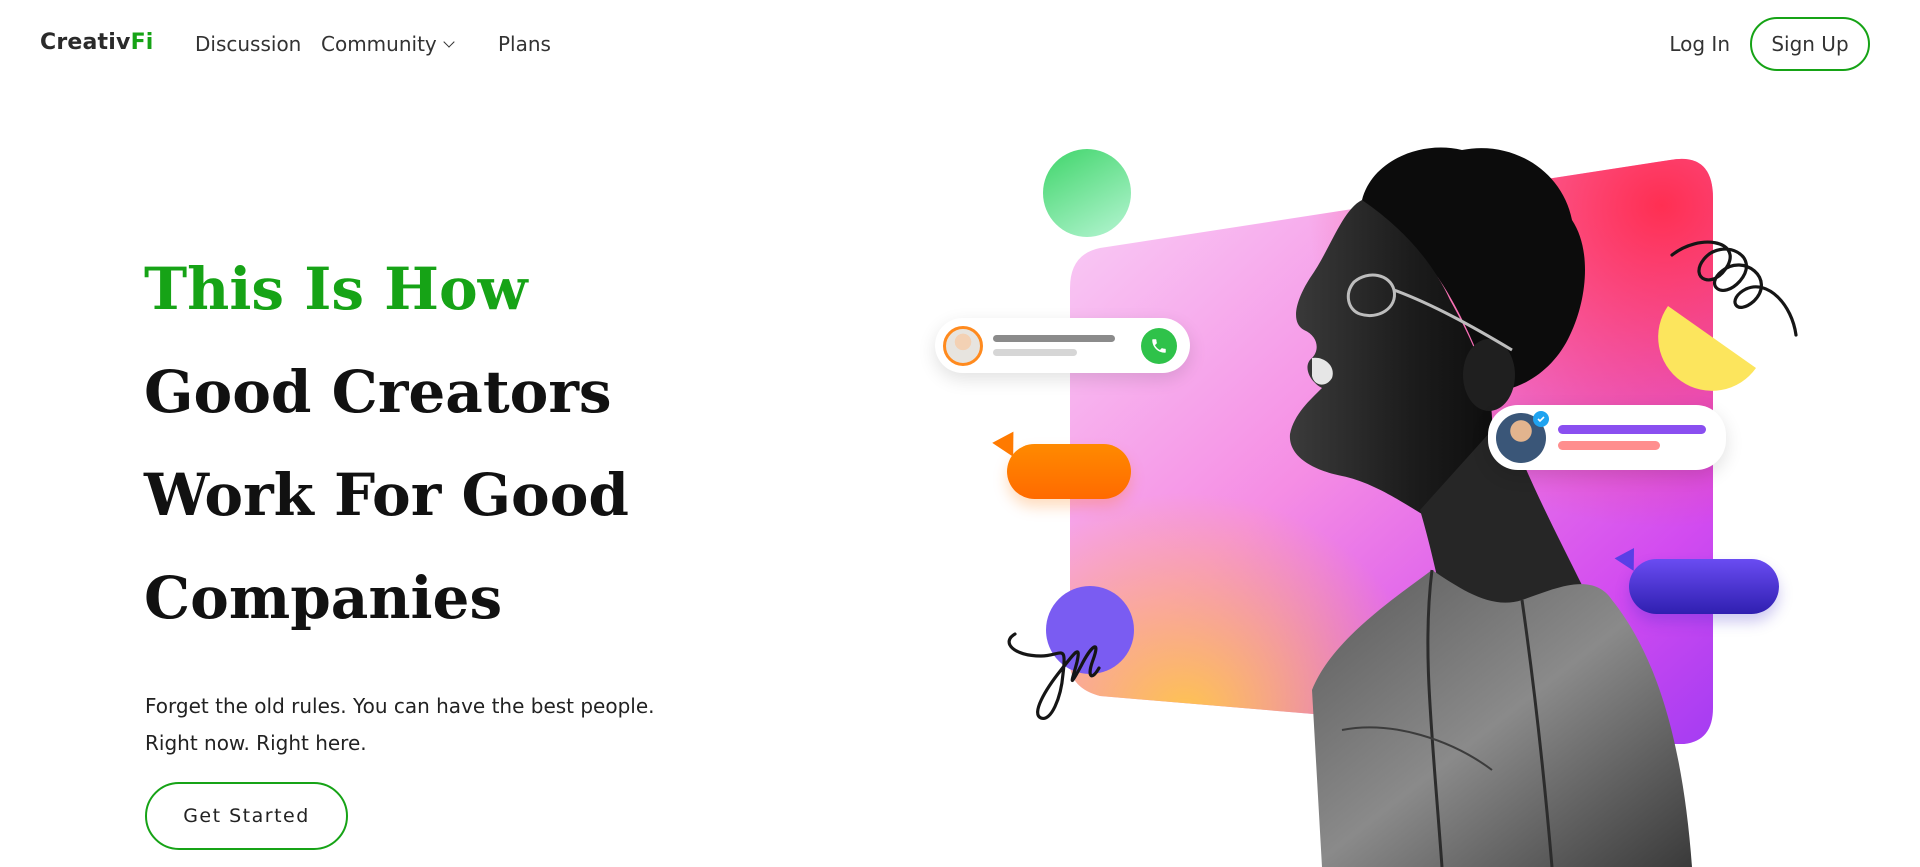 The height and width of the screenshot is (867, 1920). What do you see at coordinates (449, 42) in the screenshot?
I see `chevron-down-icon` at bounding box center [449, 42].